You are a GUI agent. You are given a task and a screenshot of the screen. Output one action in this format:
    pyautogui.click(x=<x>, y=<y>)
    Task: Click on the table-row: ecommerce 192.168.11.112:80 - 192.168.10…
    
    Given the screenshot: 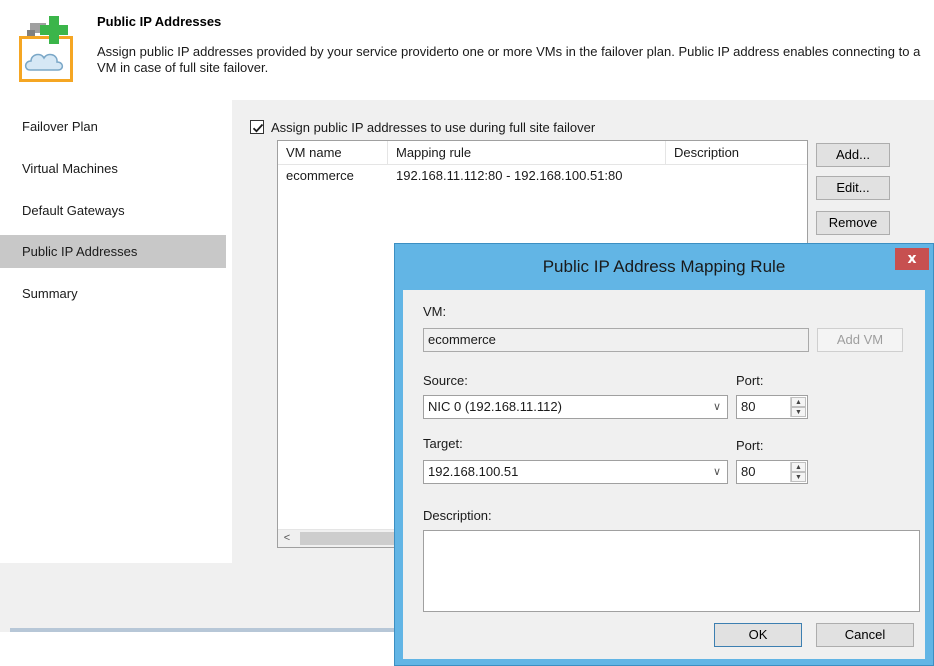 What is the action you would take?
    pyautogui.click(x=542, y=176)
    